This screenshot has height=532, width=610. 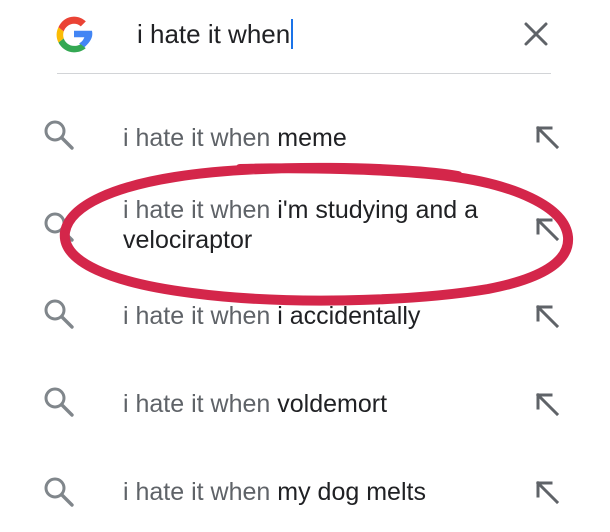 I want to click on search-bar: i hate it when, so click(x=305, y=36).